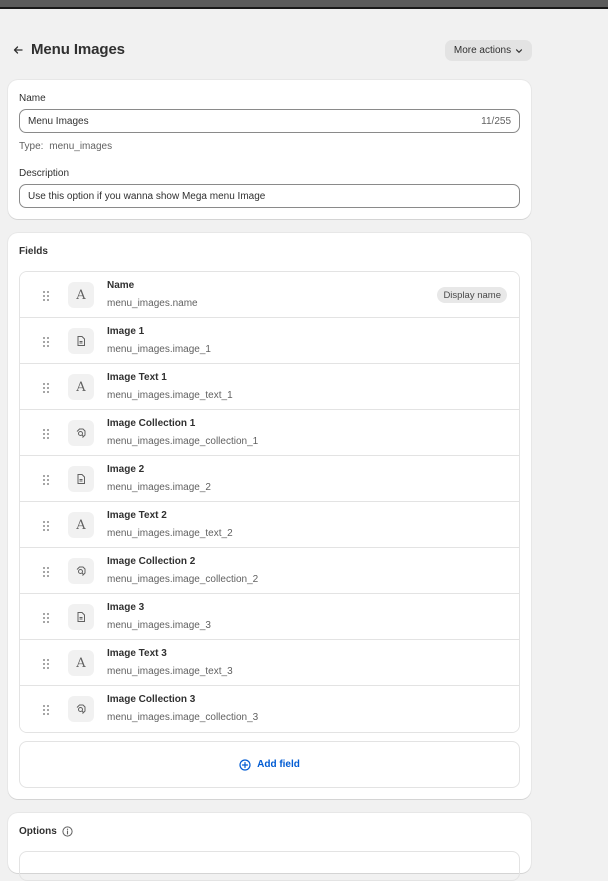  I want to click on fields-title: Fields, so click(33, 251).